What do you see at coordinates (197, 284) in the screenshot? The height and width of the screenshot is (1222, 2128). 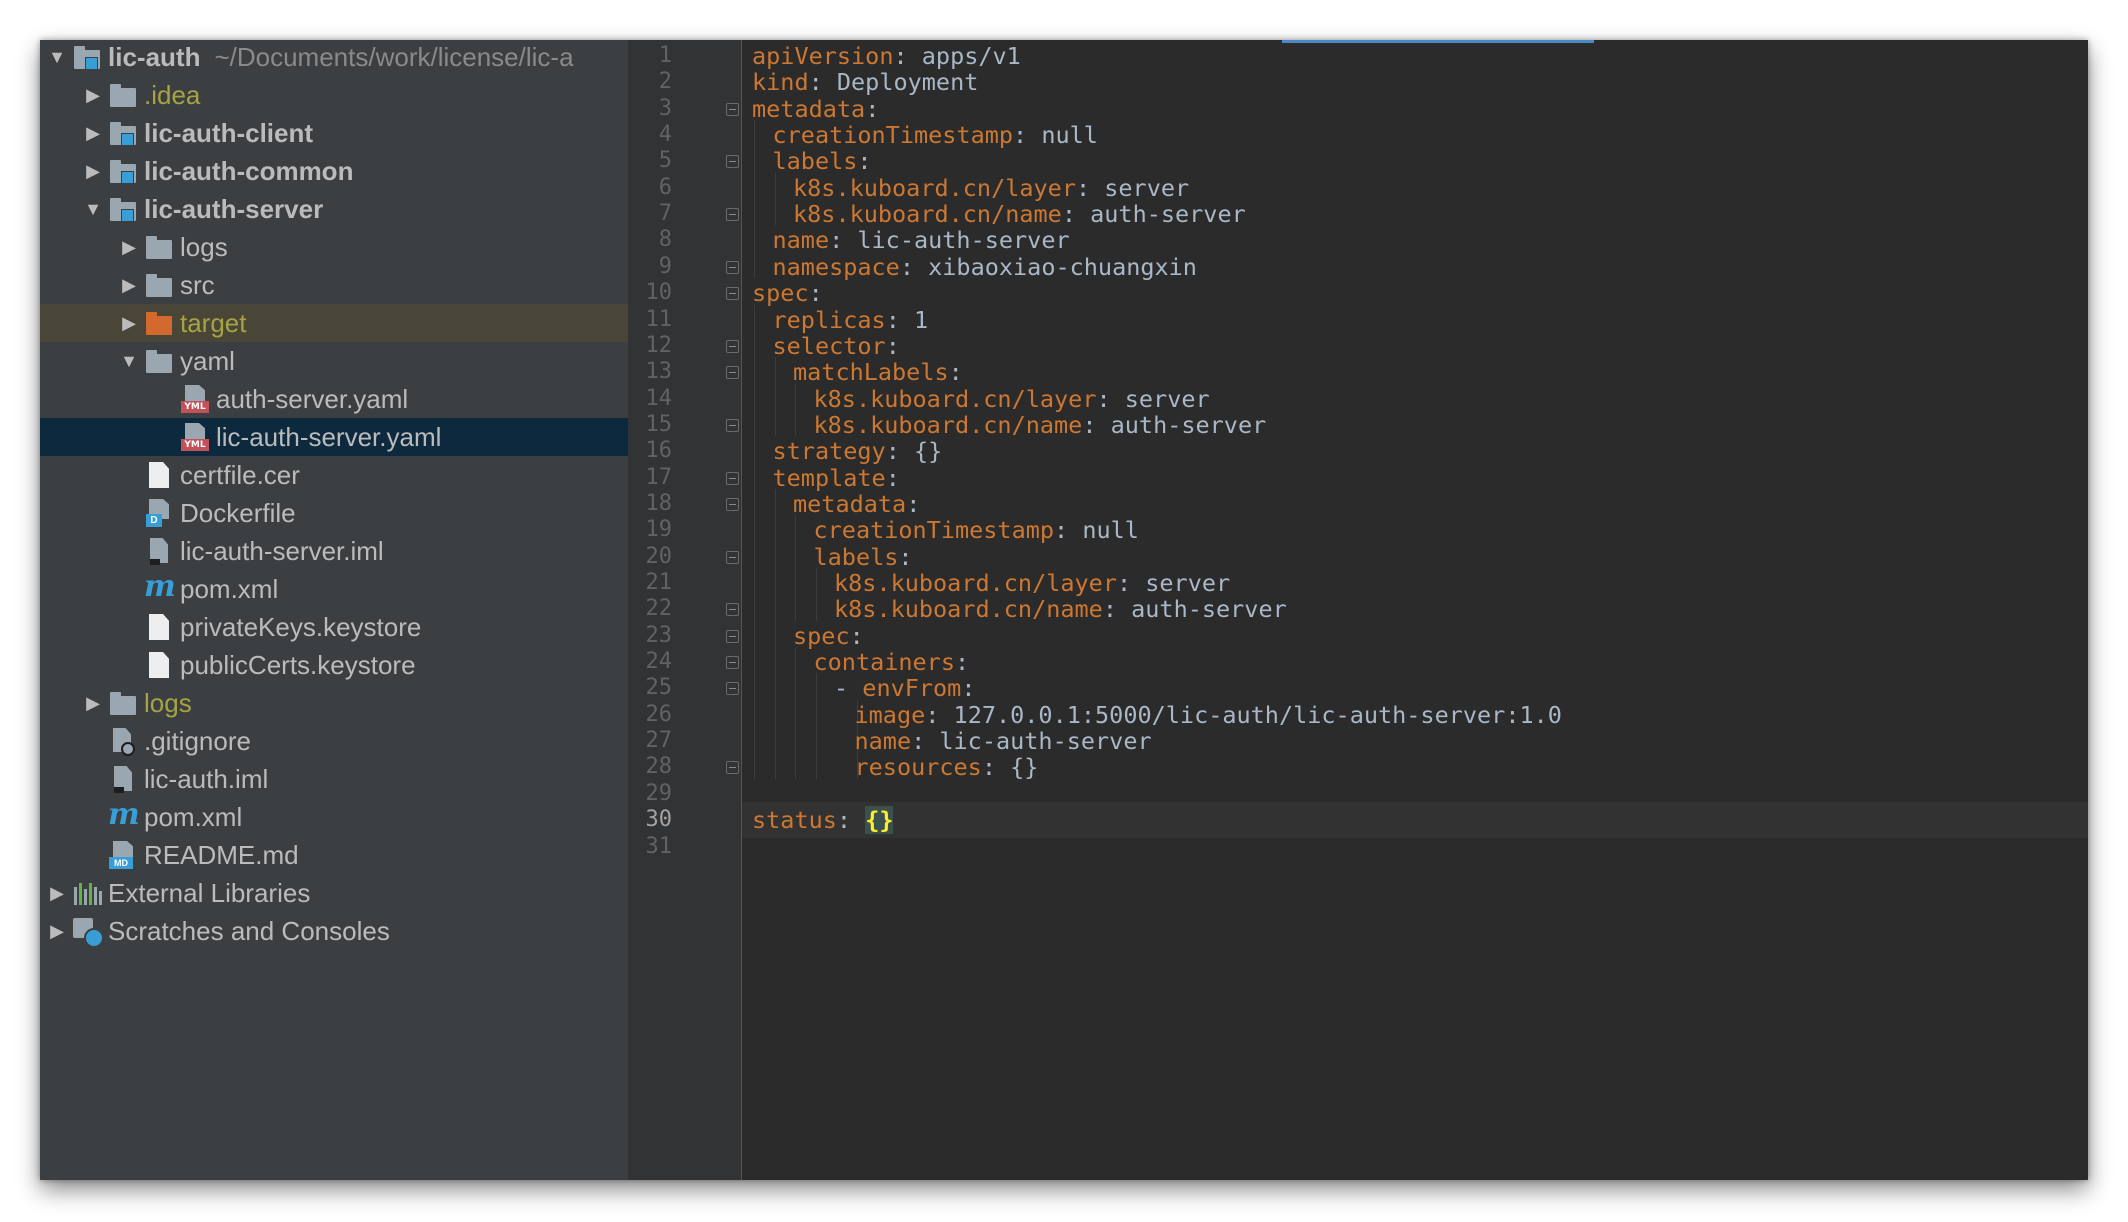 I see `tree-item-label: src` at bounding box center [197, 284].